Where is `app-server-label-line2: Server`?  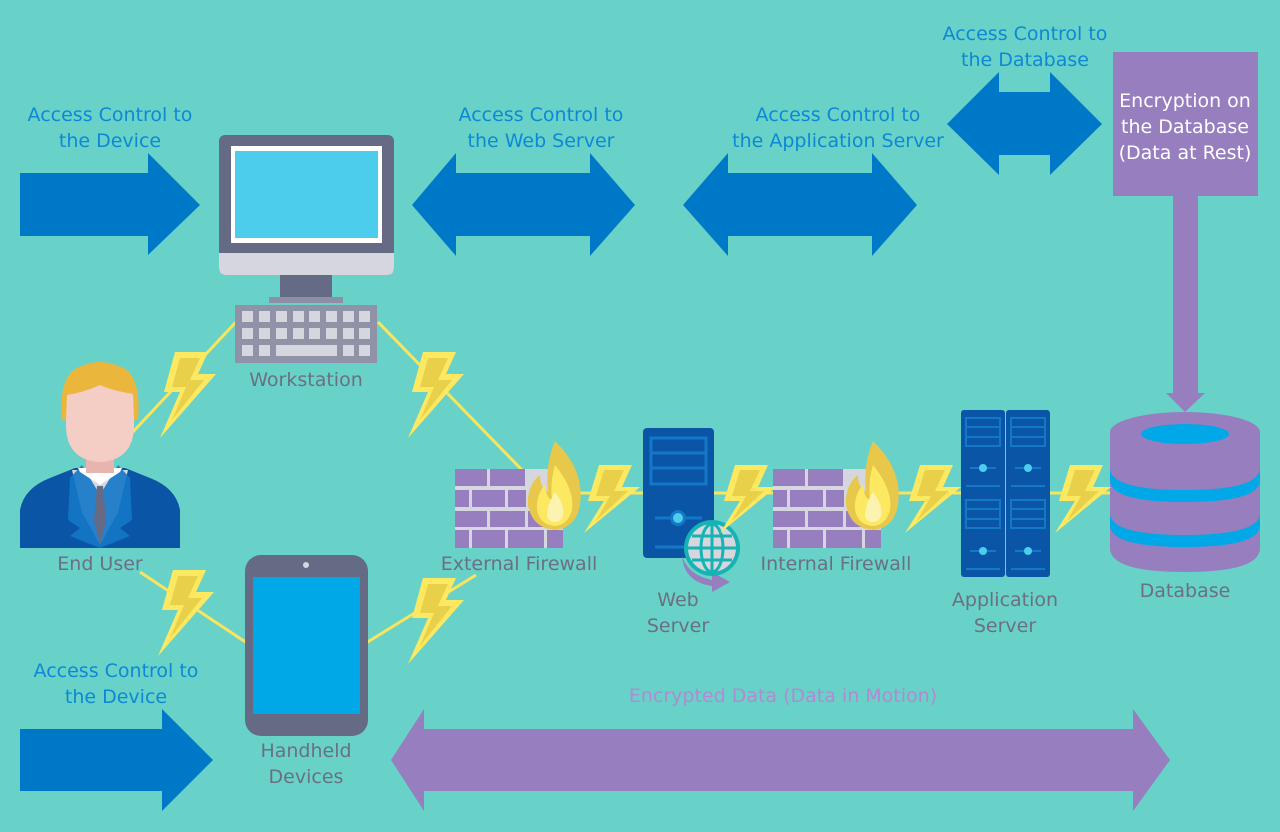 app-server-label-line2: Server is located at coordinates (1005, 626).